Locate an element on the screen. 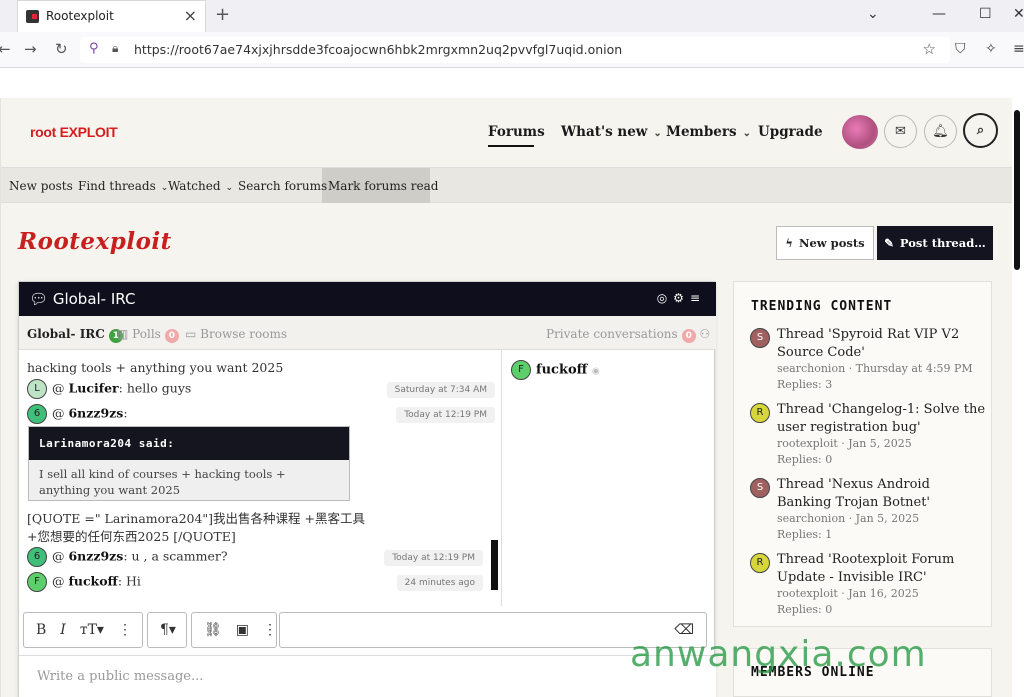 The image size is (1024, 697). settings-icon: ⚙ is located at coordinates (681, 298).